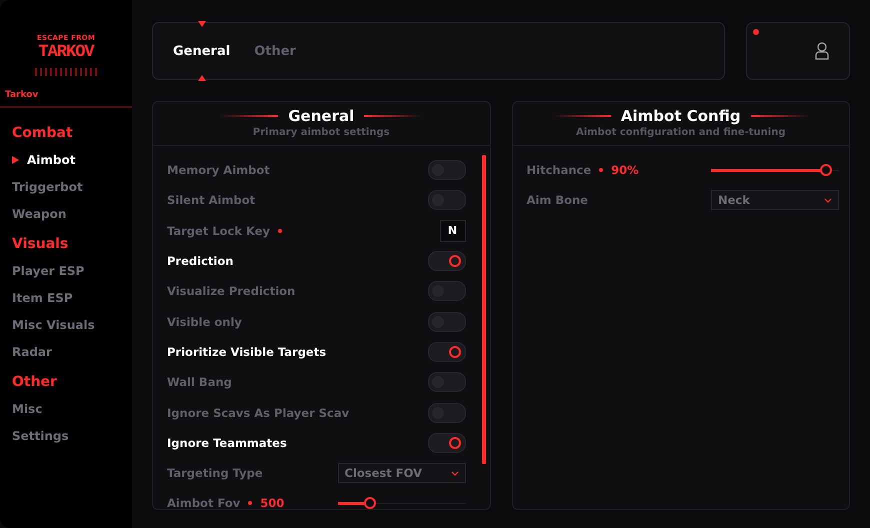 The image size is (870, 528). I want to click on sidebar-item: Settings, so click(66, 435).